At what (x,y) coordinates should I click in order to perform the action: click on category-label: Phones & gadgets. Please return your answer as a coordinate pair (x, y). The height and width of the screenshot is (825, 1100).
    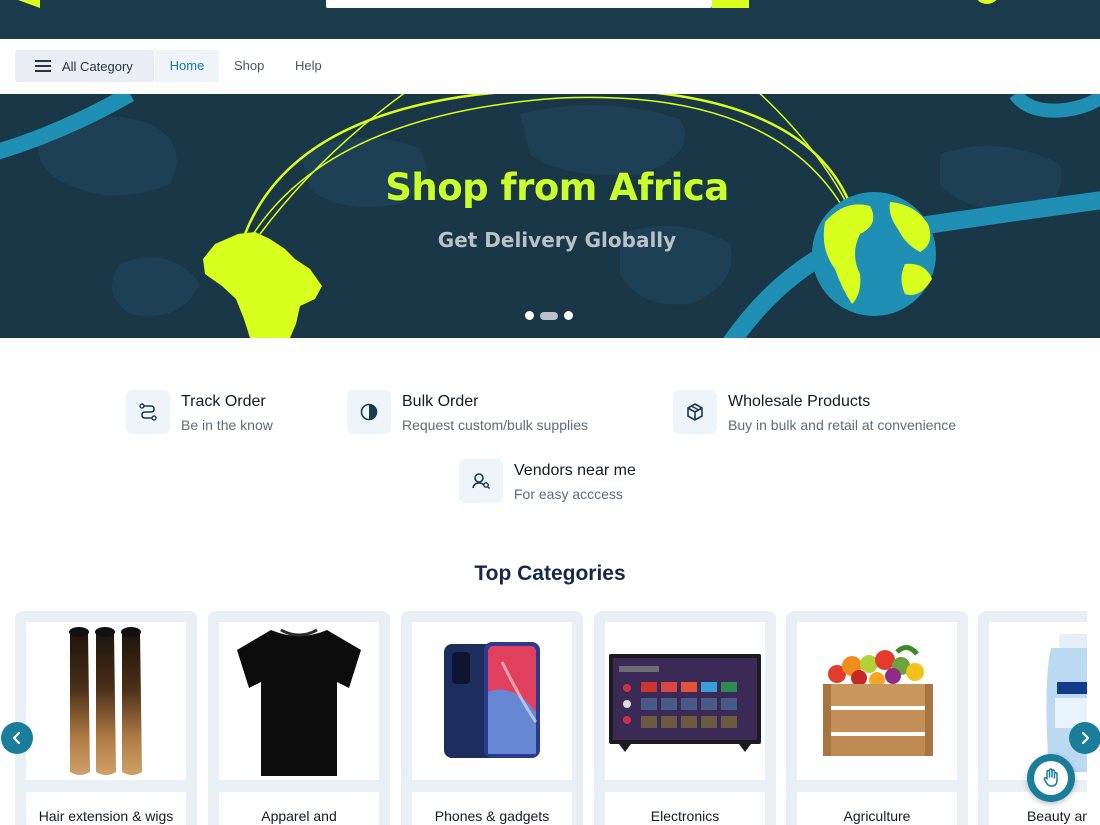
    Looking at the image, I should click on (492, 816).